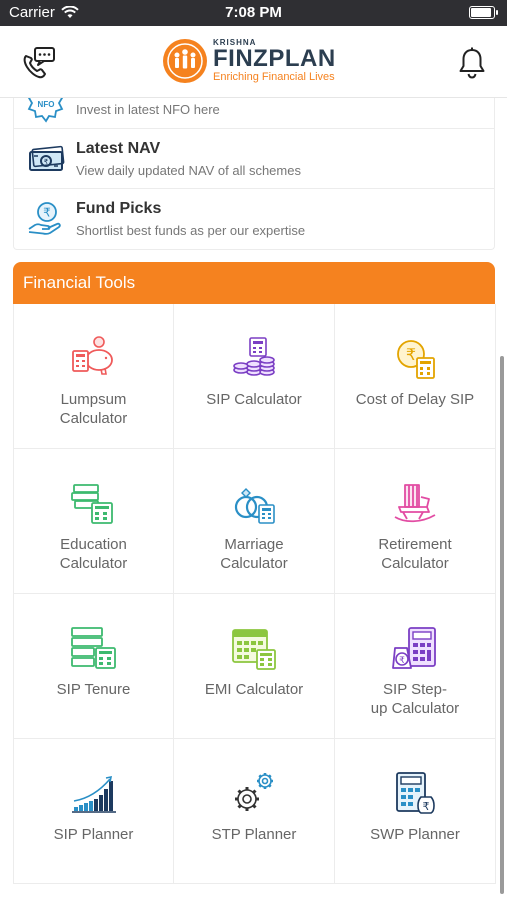 This screenshot has width=507, height=900. I want to click on rupee-calculator-icon: ₹, so click(416, 359).